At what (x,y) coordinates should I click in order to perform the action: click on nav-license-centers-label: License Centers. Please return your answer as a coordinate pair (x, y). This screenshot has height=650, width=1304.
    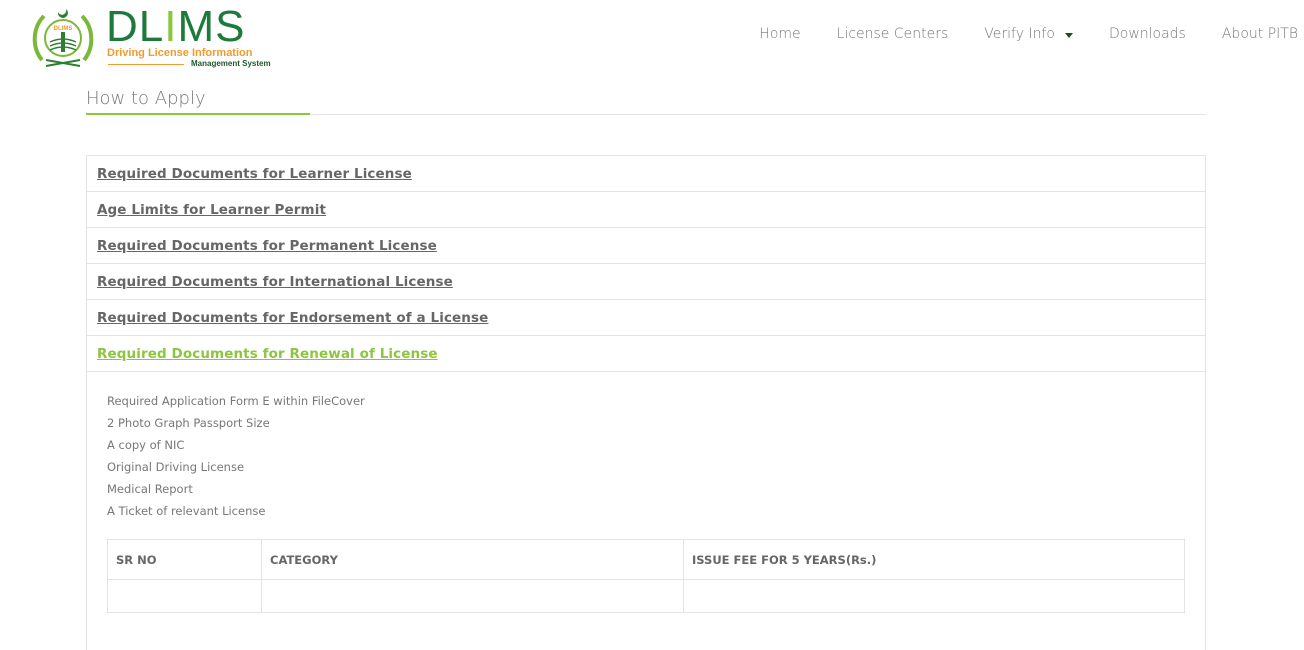
    Looking at the image, I should click on (892, 34).